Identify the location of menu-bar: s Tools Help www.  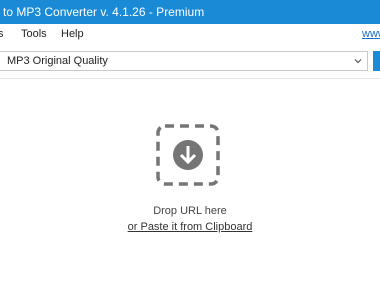
(190, 34).